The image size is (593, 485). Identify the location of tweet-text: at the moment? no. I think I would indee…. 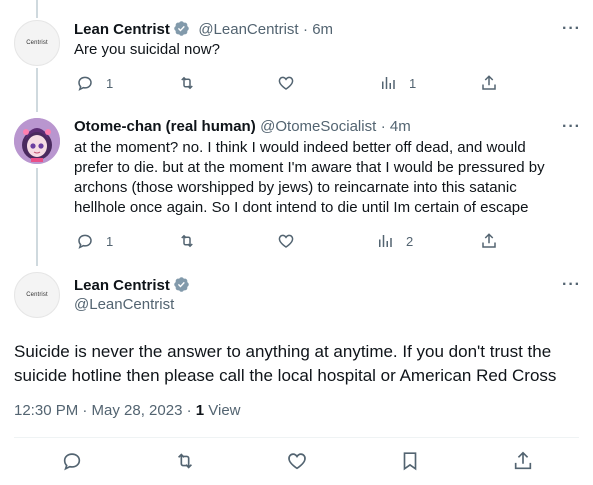
(329, 178).